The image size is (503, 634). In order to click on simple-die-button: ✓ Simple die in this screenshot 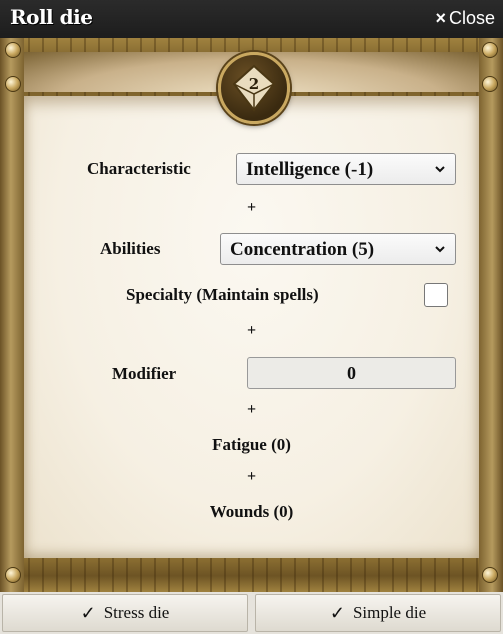, I will do `click(378, 613)`.